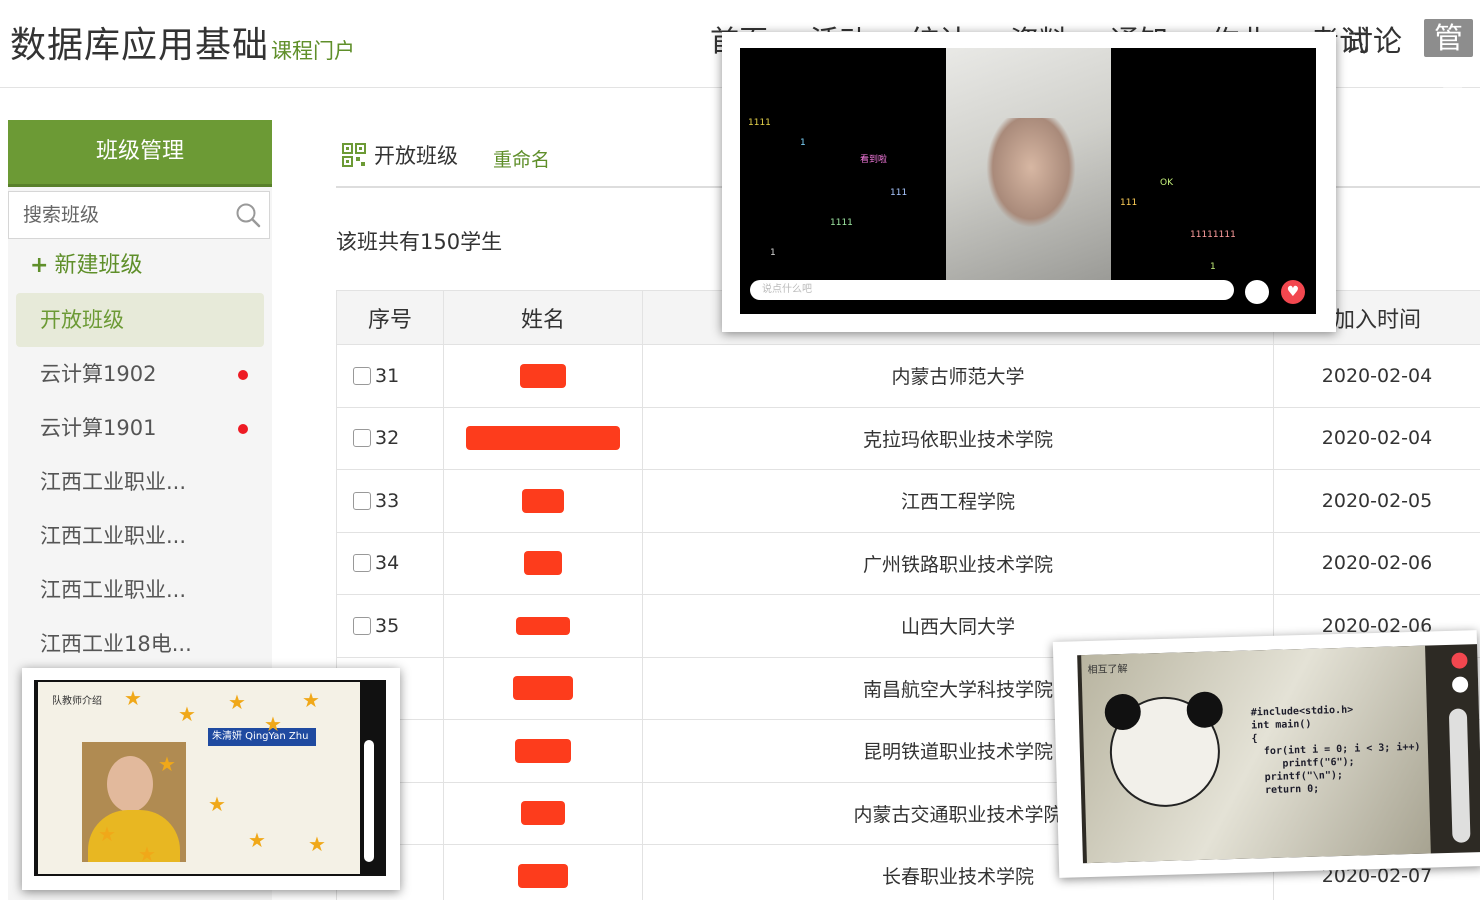 Image resolution: width=1480 pixels, height=900 pixels. Describe the element at coordinates (313, 50) in the screenshot. I see `course-portal-link: 课程门户` at that location.